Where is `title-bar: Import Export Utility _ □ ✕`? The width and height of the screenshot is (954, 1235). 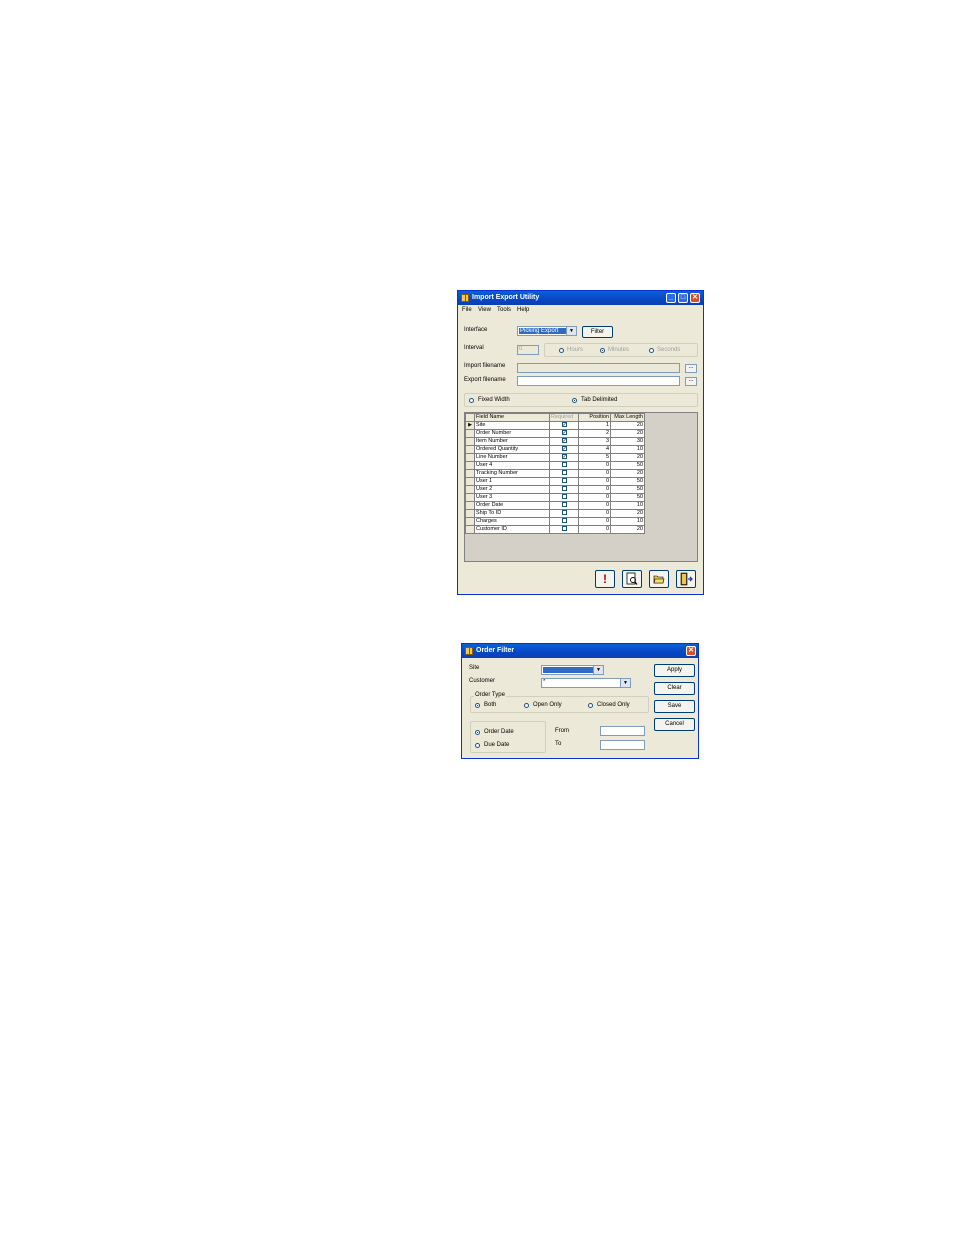
title-bar: Import Export Utility _ □ ✕ is located at coordinates (580, 298).